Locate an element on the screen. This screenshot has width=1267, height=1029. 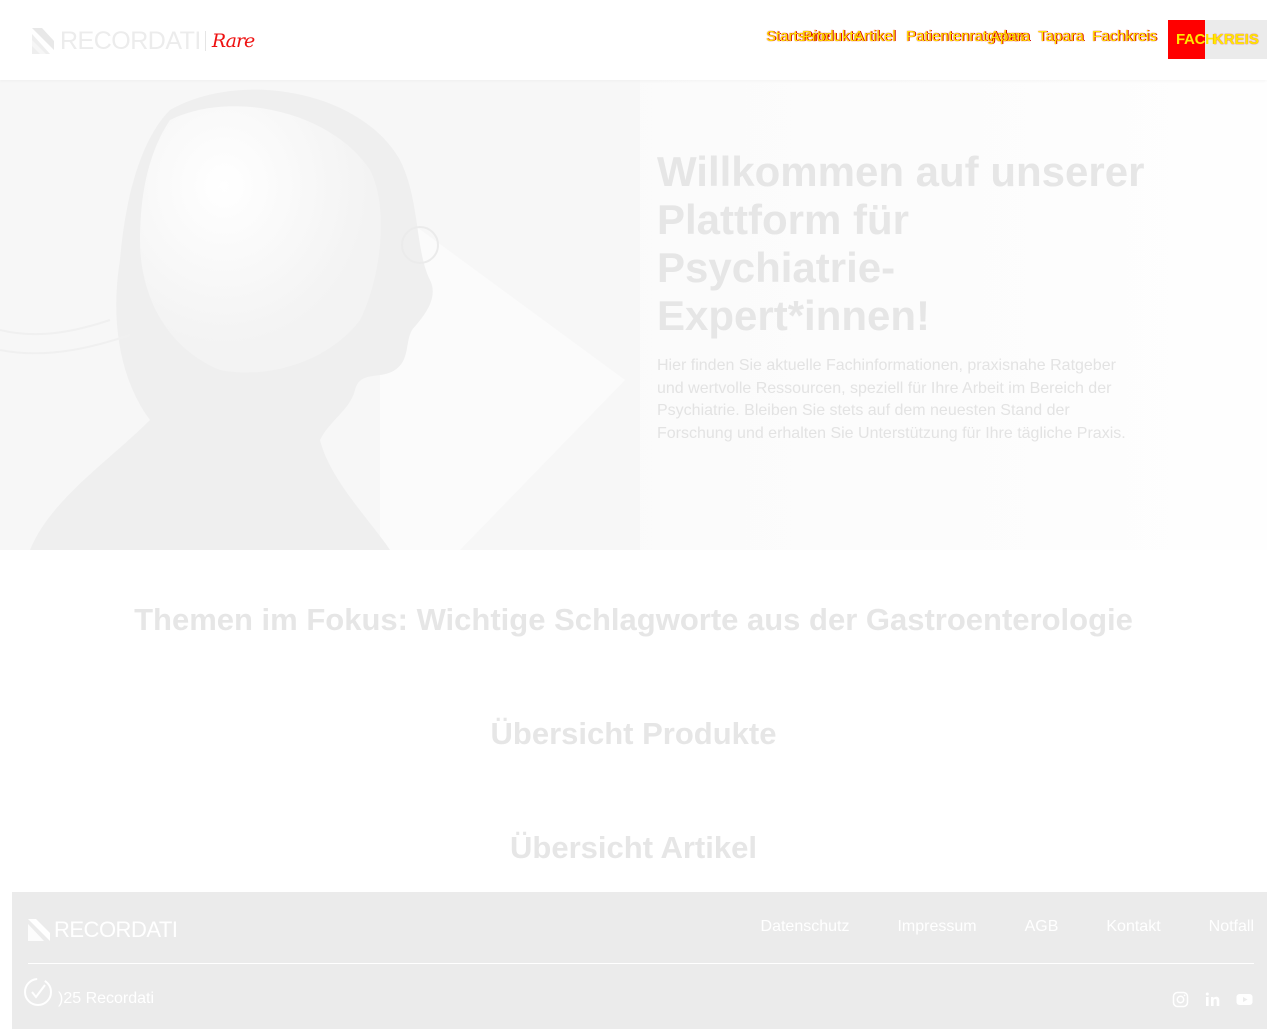
footer-link-agb: AGB is located at coordinates (1042, 927).